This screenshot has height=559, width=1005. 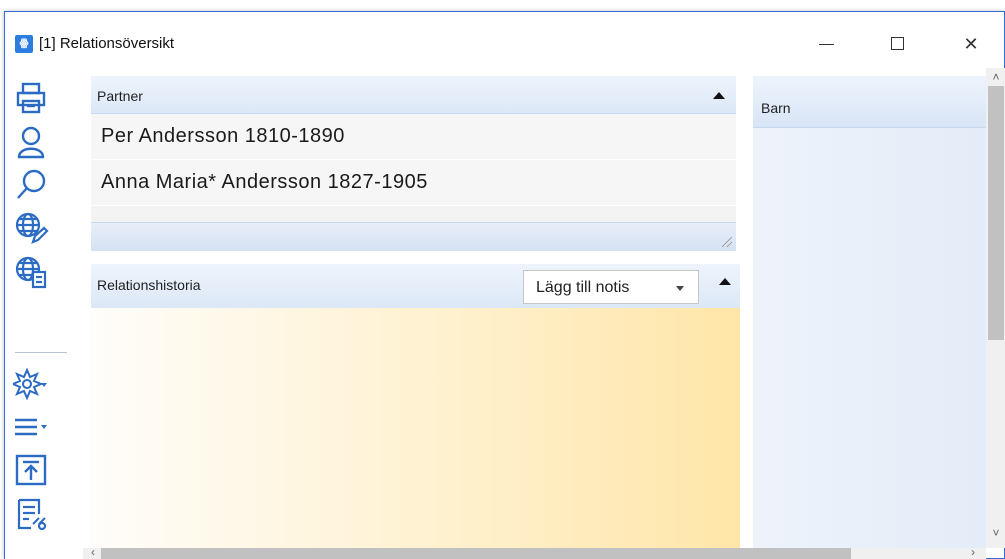 I want to click on add-note-dropdown: Lägg till notis, so click(x=611, y=287).